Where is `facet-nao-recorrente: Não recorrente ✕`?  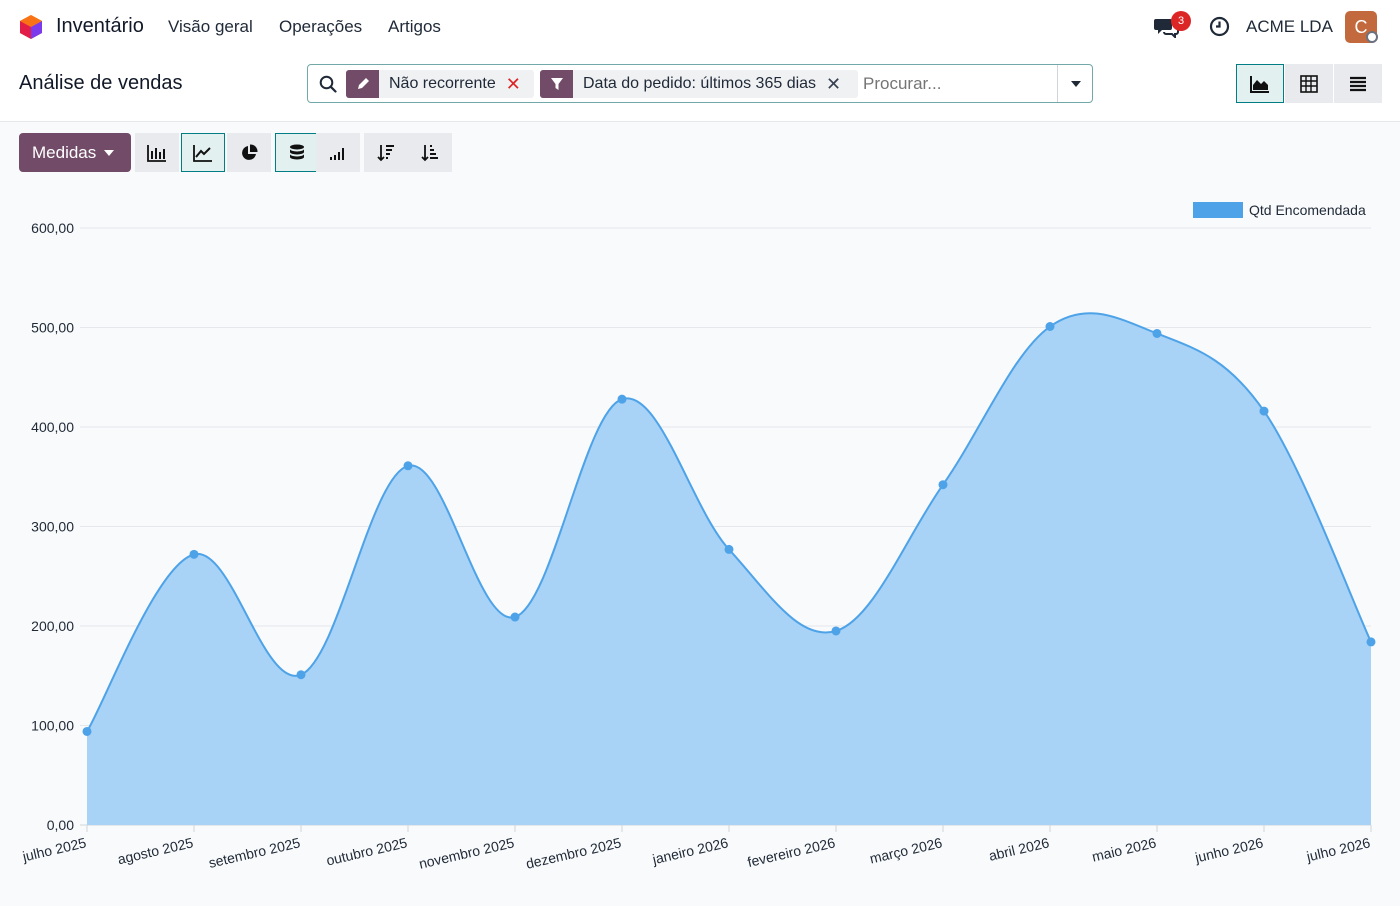
facet-nao-recorrente: Não recorrente ✕ is located at coordinates (440, 84).